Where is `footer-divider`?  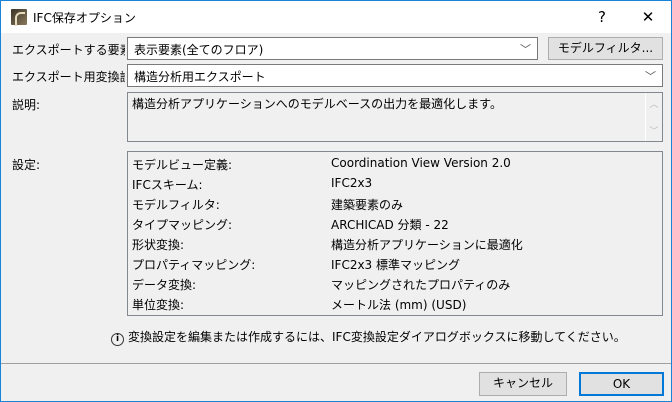
footer-divider is located at coordinates (336, 363).